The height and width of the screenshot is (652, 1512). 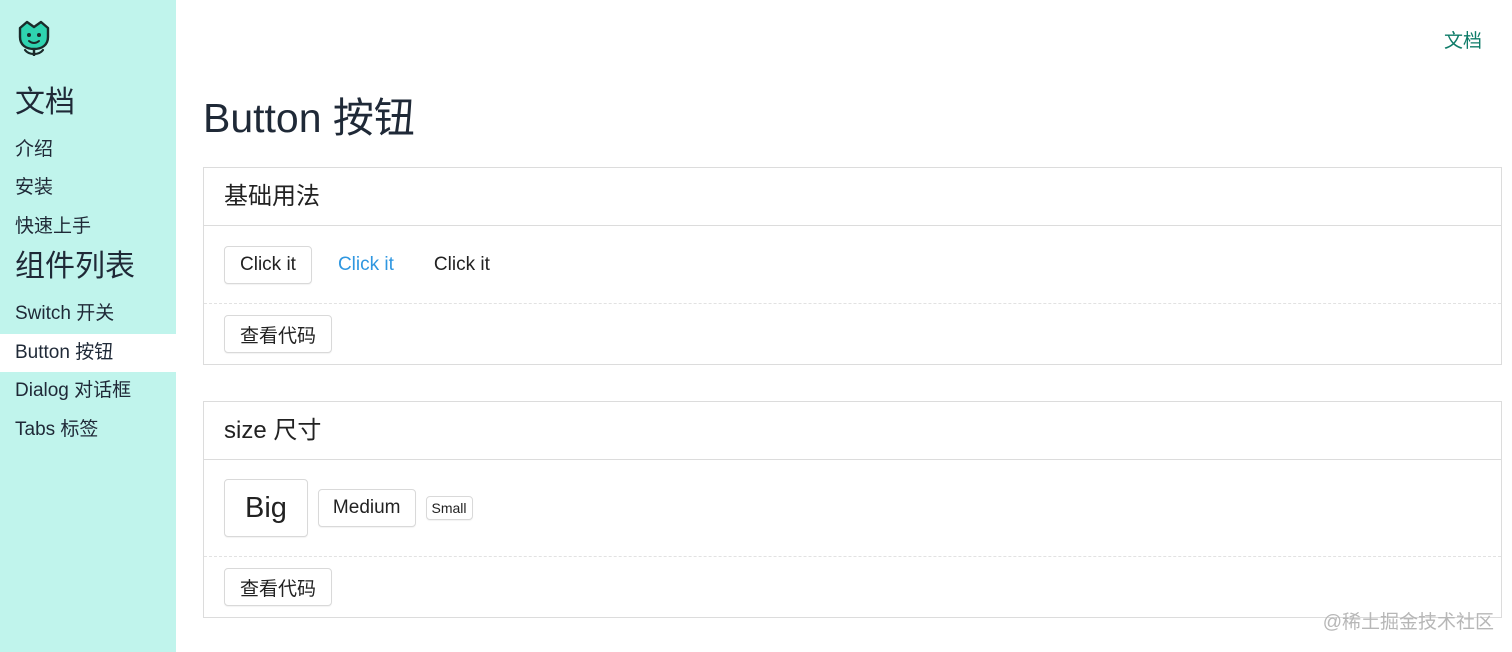 What do you see at coordinates (366, 508) in the screenshot?
I see `medium-button: Medium` at bounding box center [366, 508].